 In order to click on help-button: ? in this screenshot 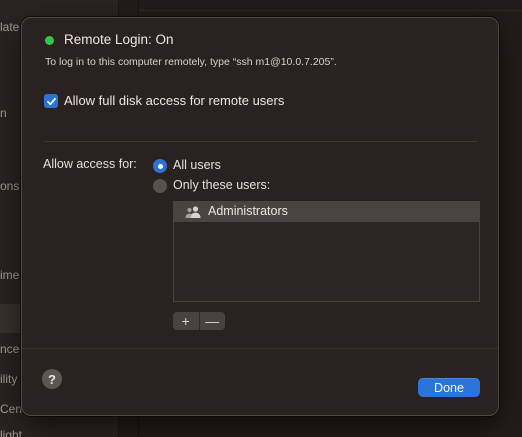, I will do `click(52, 379)`.